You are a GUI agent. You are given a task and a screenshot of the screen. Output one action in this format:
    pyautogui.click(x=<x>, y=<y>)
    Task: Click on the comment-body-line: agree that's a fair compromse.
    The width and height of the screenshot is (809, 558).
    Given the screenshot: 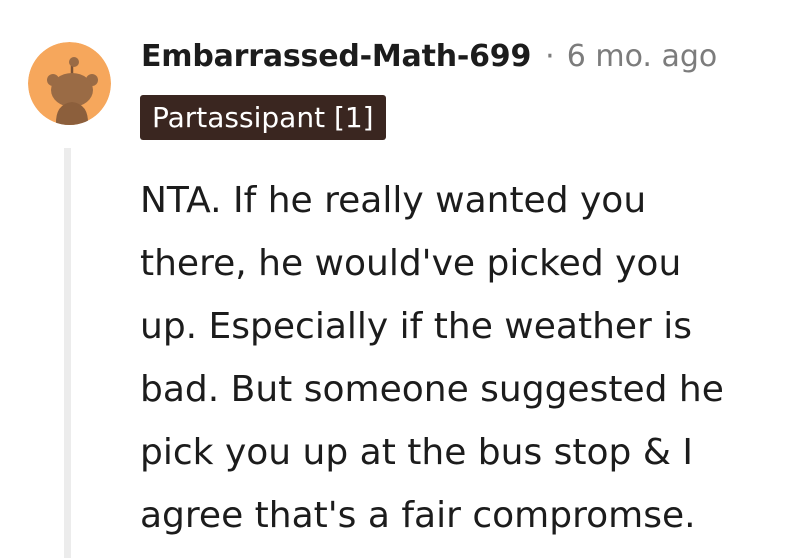 What is the action you would take?
    pyautogui.click(x=418, y=515)
    